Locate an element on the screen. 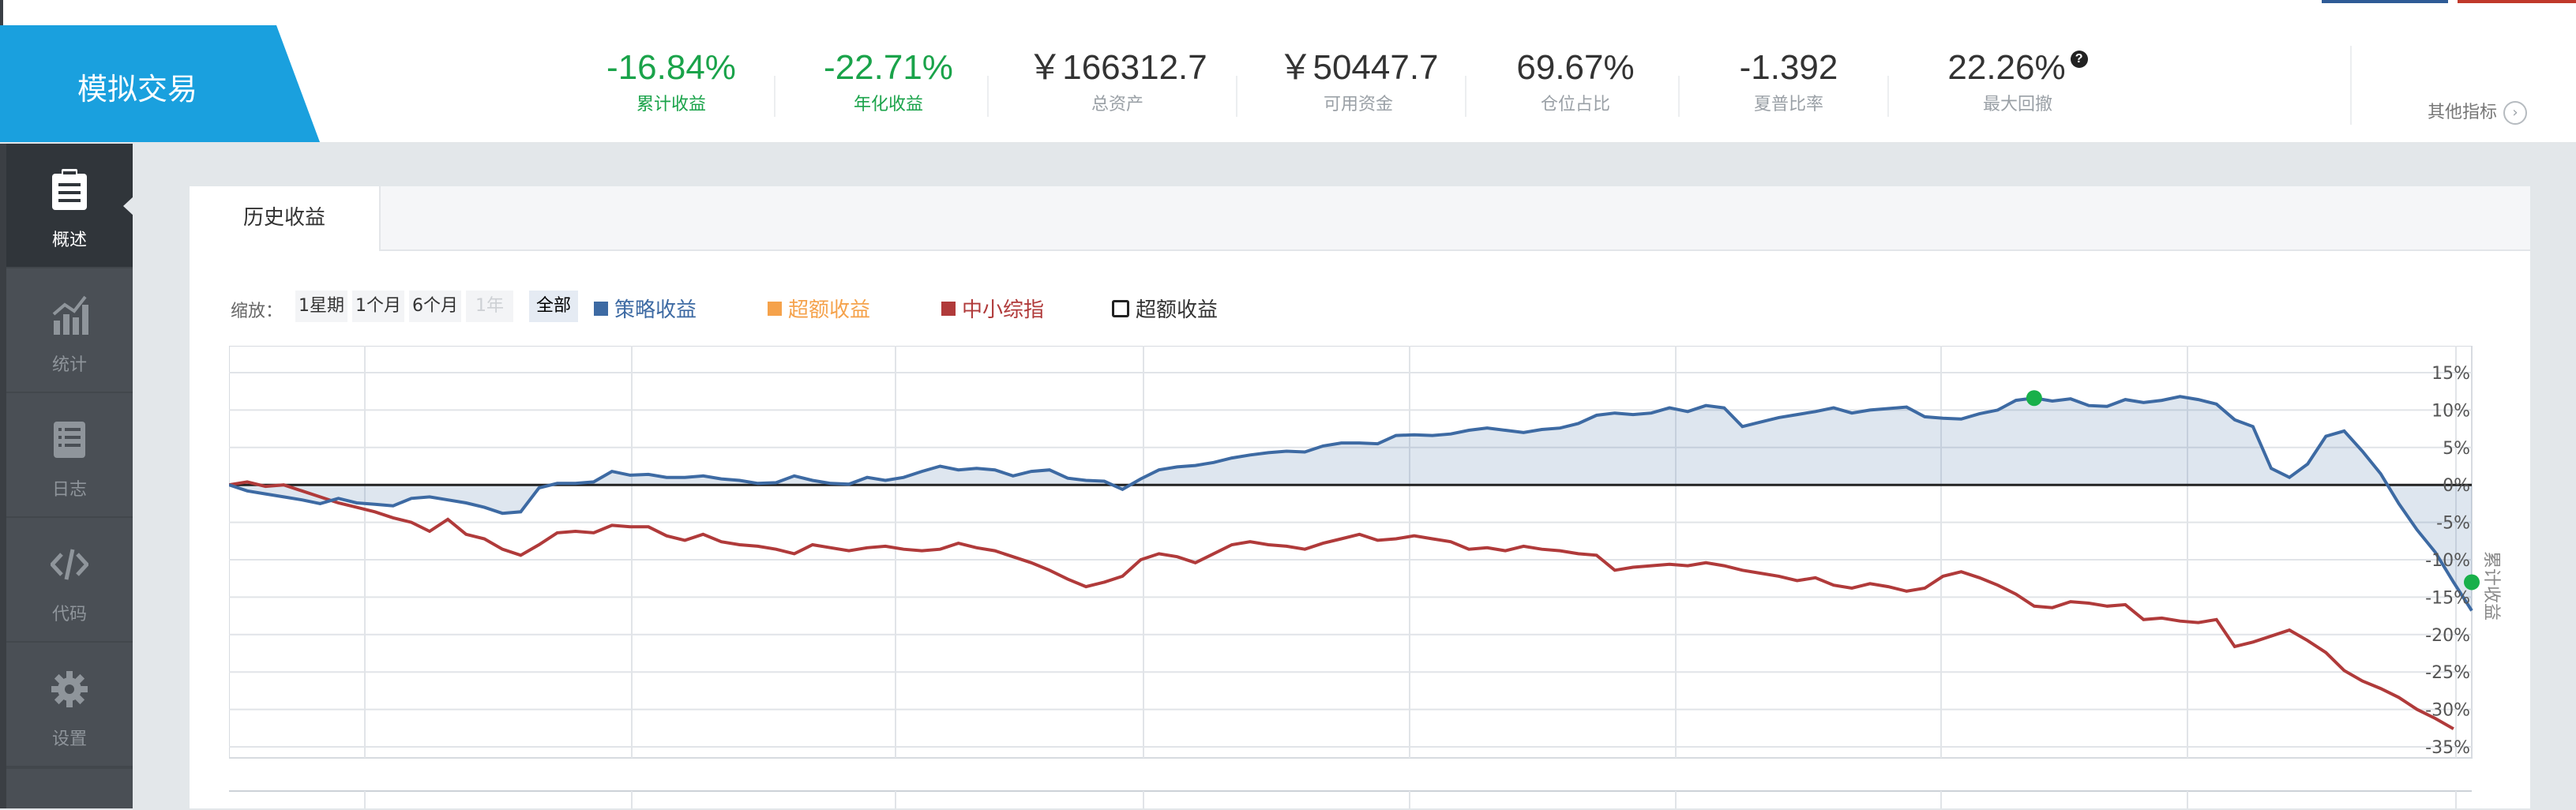  y-tick-label: 15% is located at coordinates (2450, 374).